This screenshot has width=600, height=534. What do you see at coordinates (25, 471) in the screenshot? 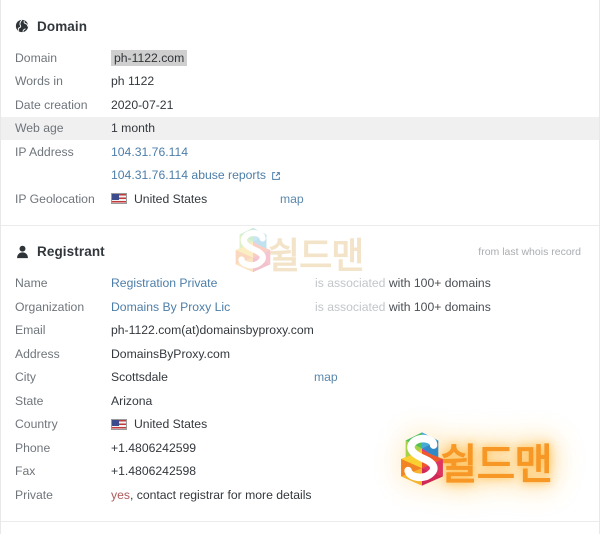
I see `row-label-fax: Fax` at bounding box center [25, 471].